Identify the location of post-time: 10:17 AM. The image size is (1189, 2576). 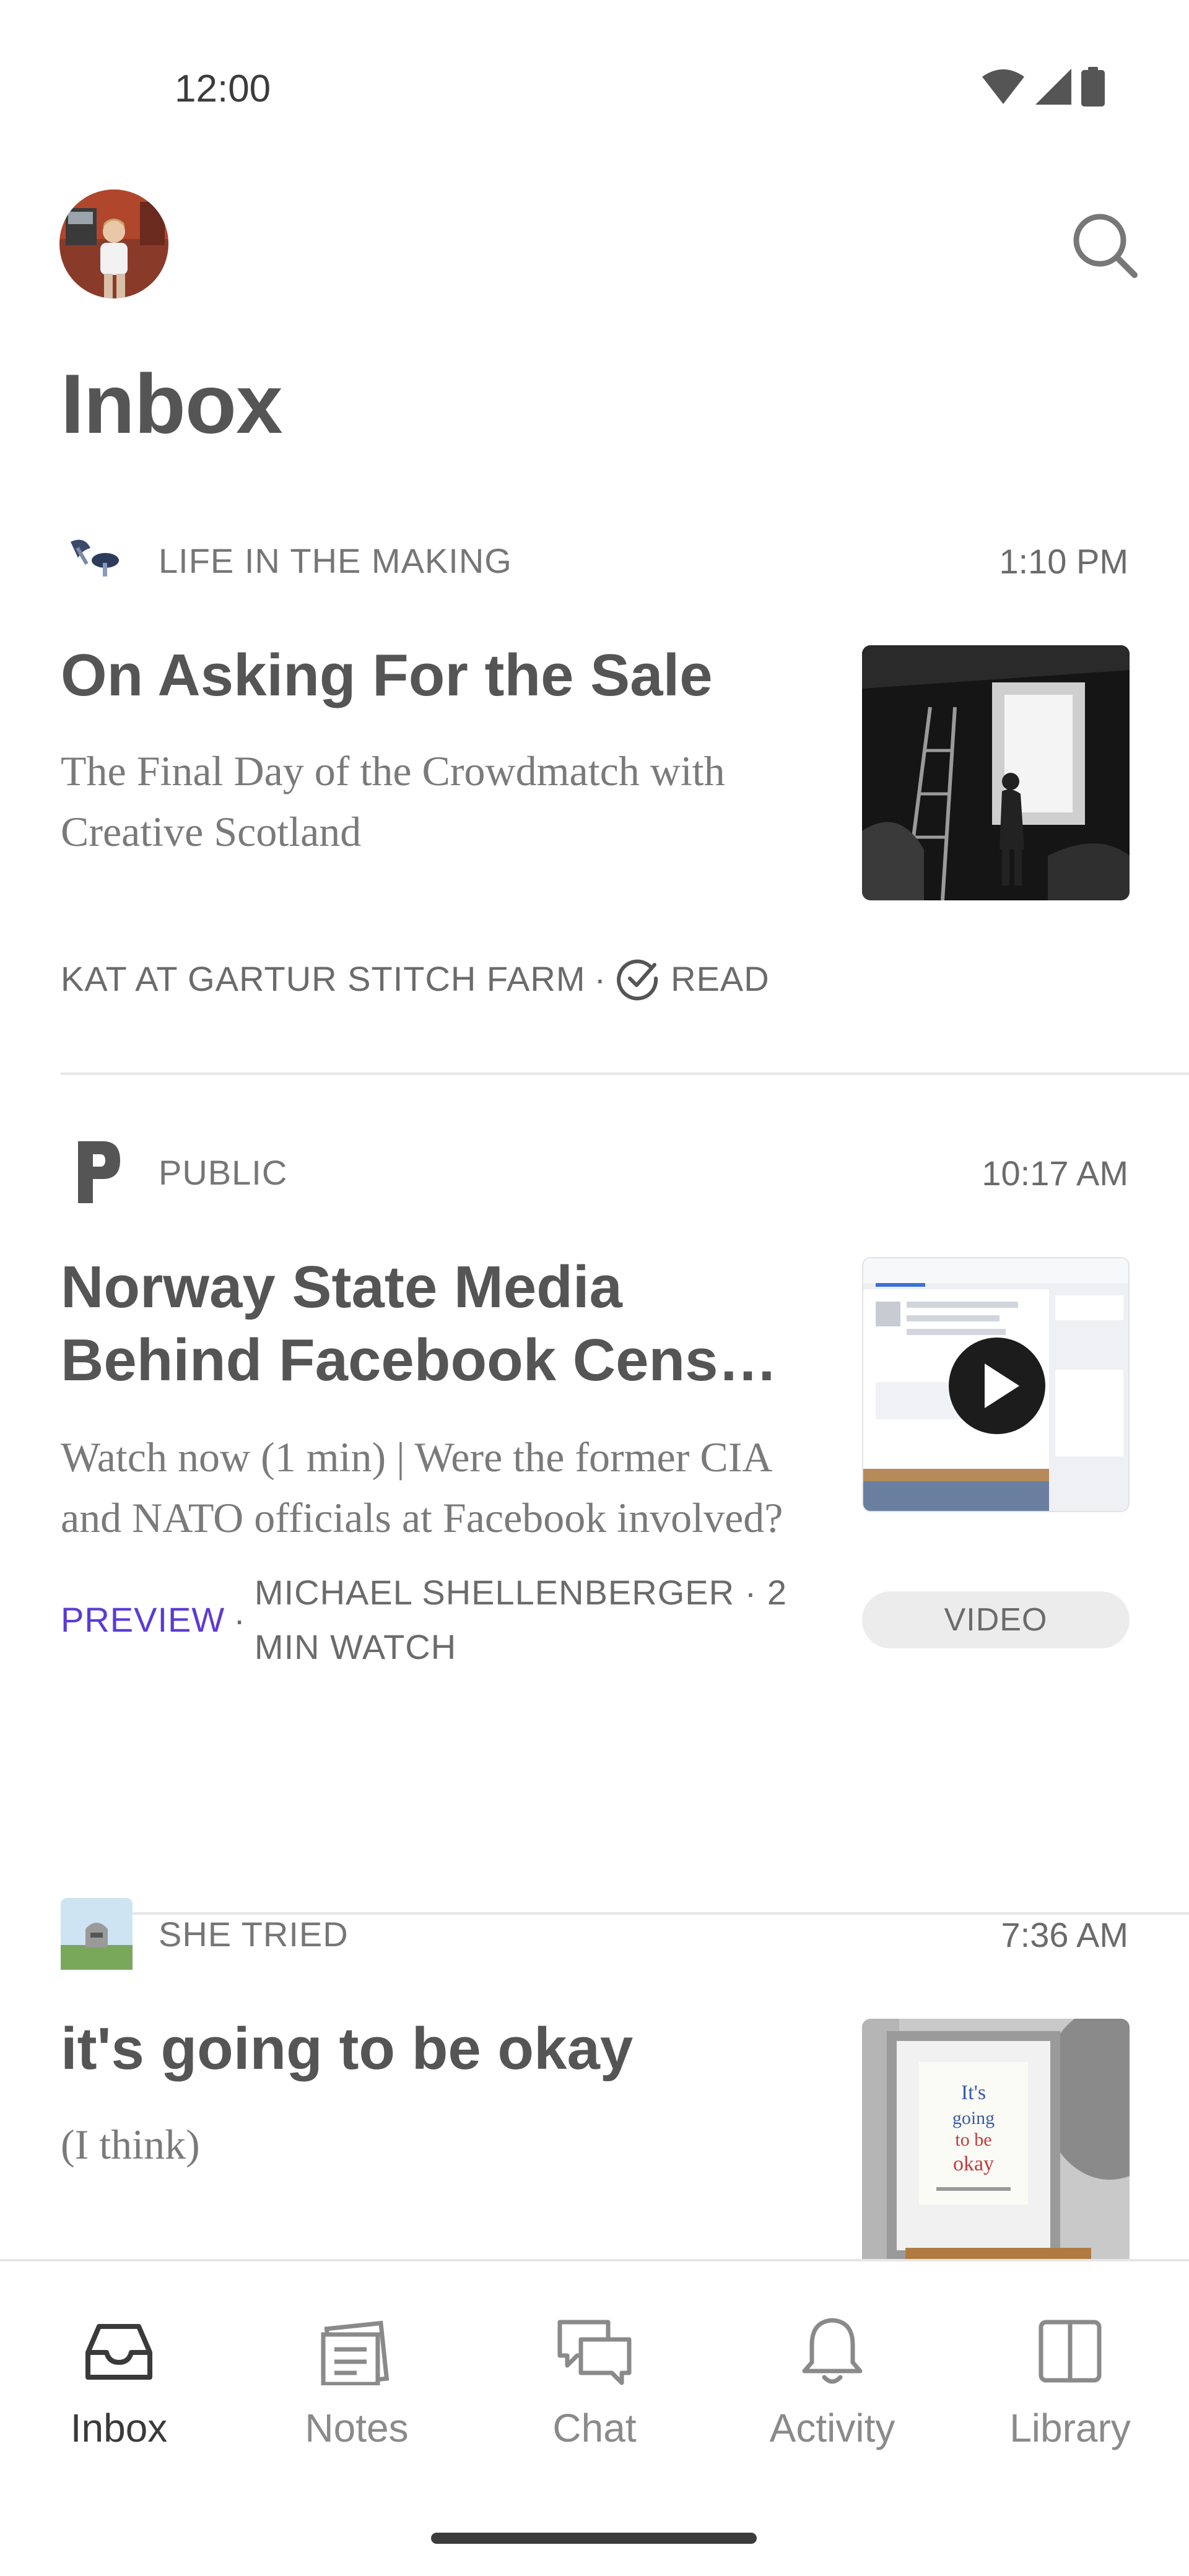
(1055, 1173).